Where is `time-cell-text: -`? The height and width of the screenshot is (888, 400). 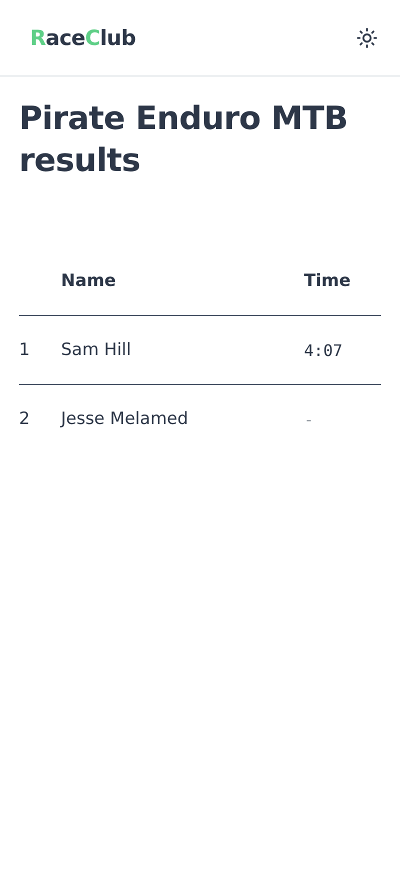
time-cell-text: - is located at coordinates (309, 419).